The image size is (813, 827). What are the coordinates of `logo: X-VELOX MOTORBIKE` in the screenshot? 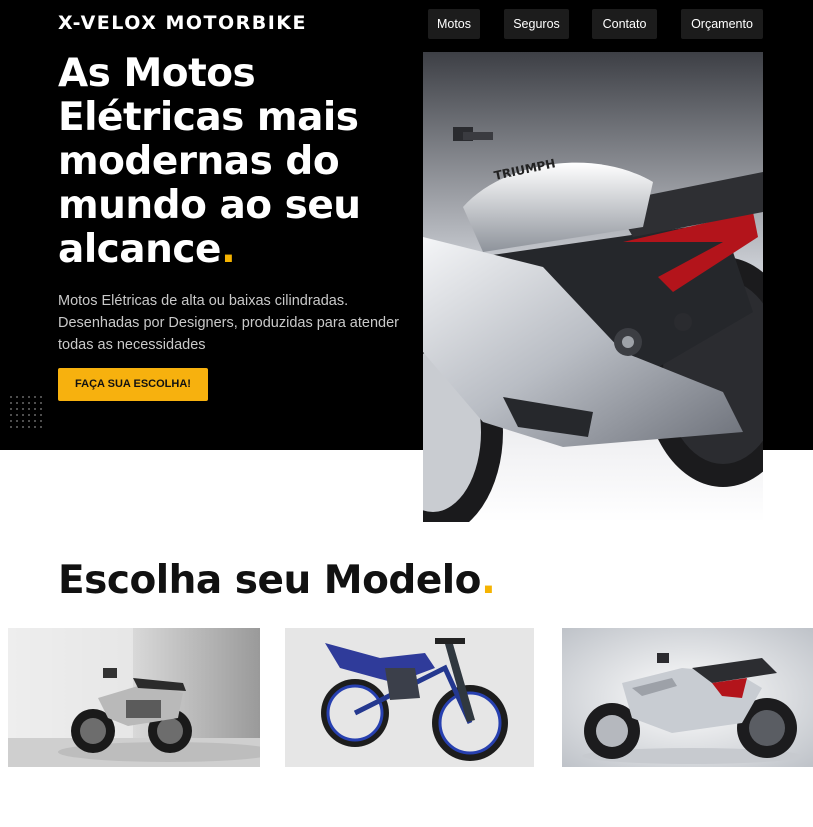 It's located at (182, 23).